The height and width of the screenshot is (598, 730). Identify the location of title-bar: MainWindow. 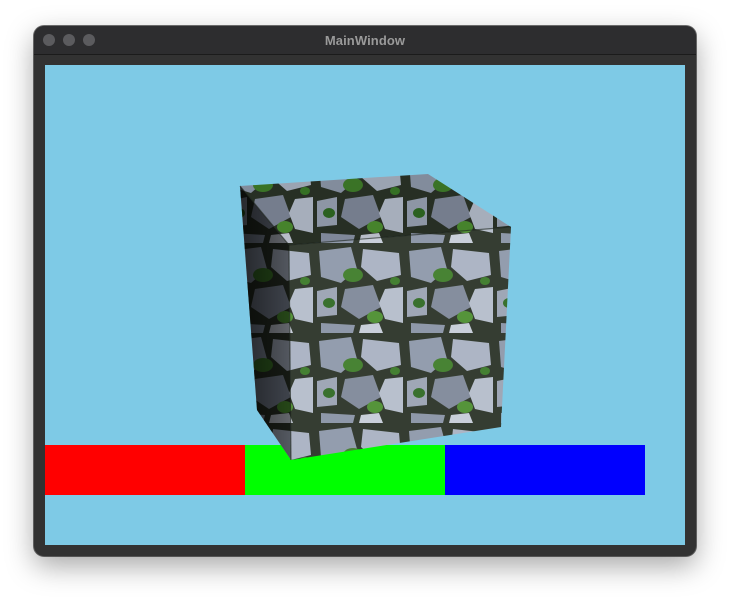
(365, 40).